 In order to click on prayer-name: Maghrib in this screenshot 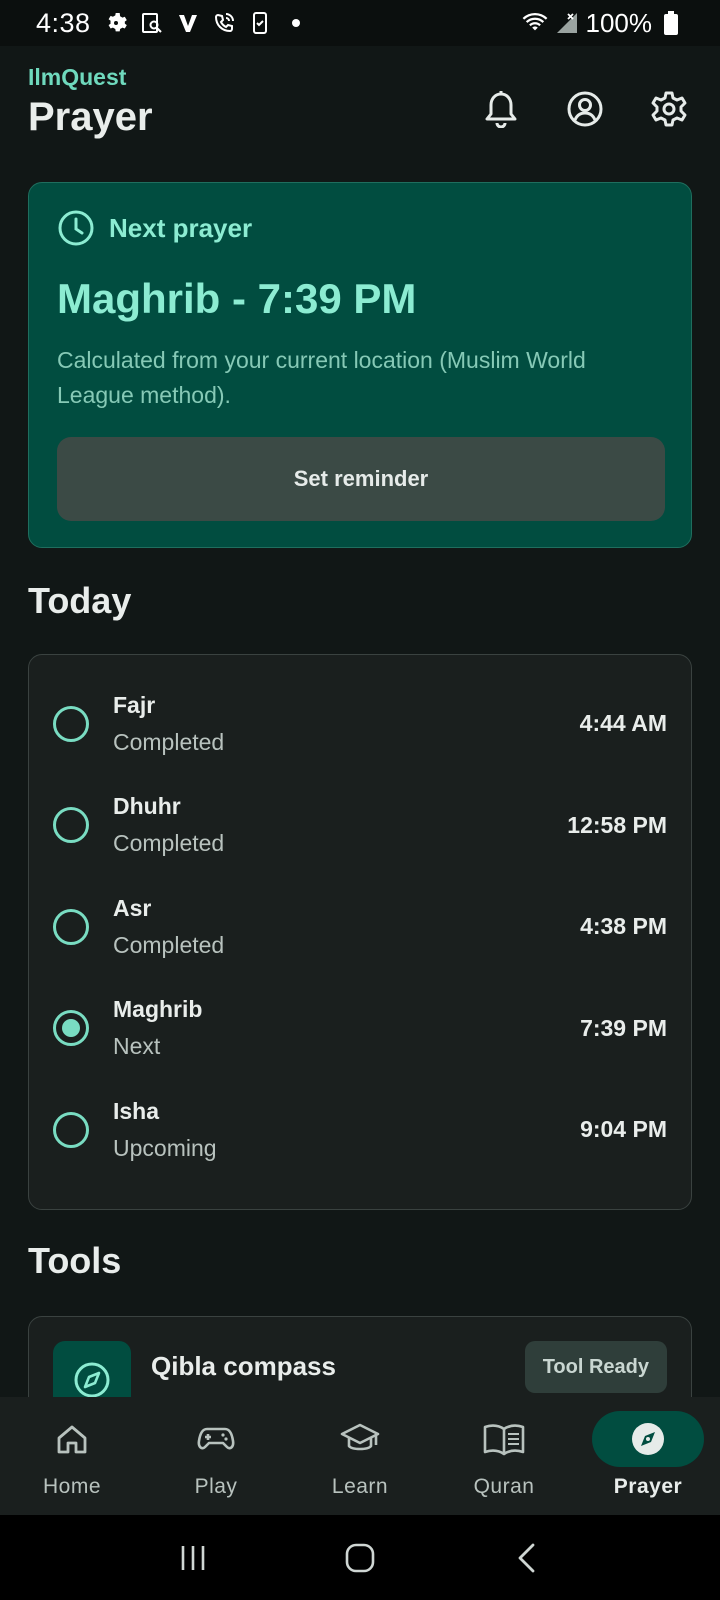, I will do `click(158, 1009)`.